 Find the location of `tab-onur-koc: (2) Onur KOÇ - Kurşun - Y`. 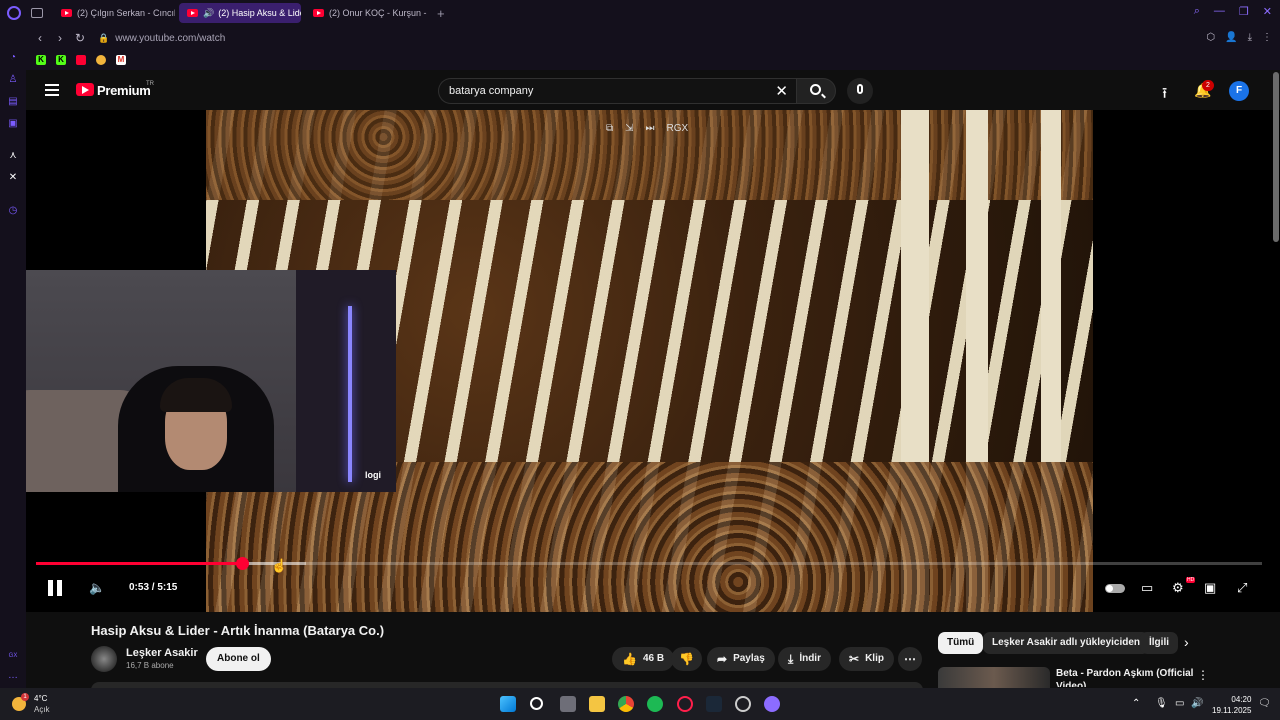

tab-onur-koc: (2) Onur KOÇ - Kurşun - Y is located at coordinates (366, 13).